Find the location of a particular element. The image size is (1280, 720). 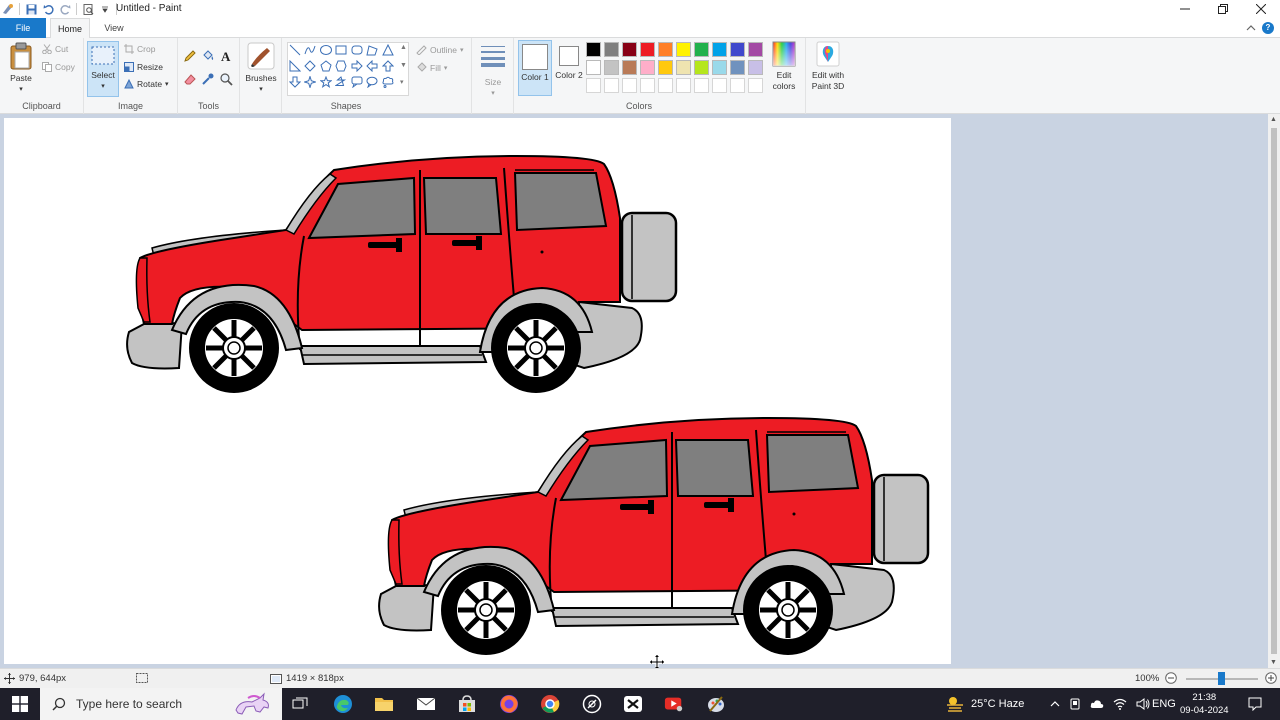

down-arrow-shape-icon is located at coordinates (295, 82).